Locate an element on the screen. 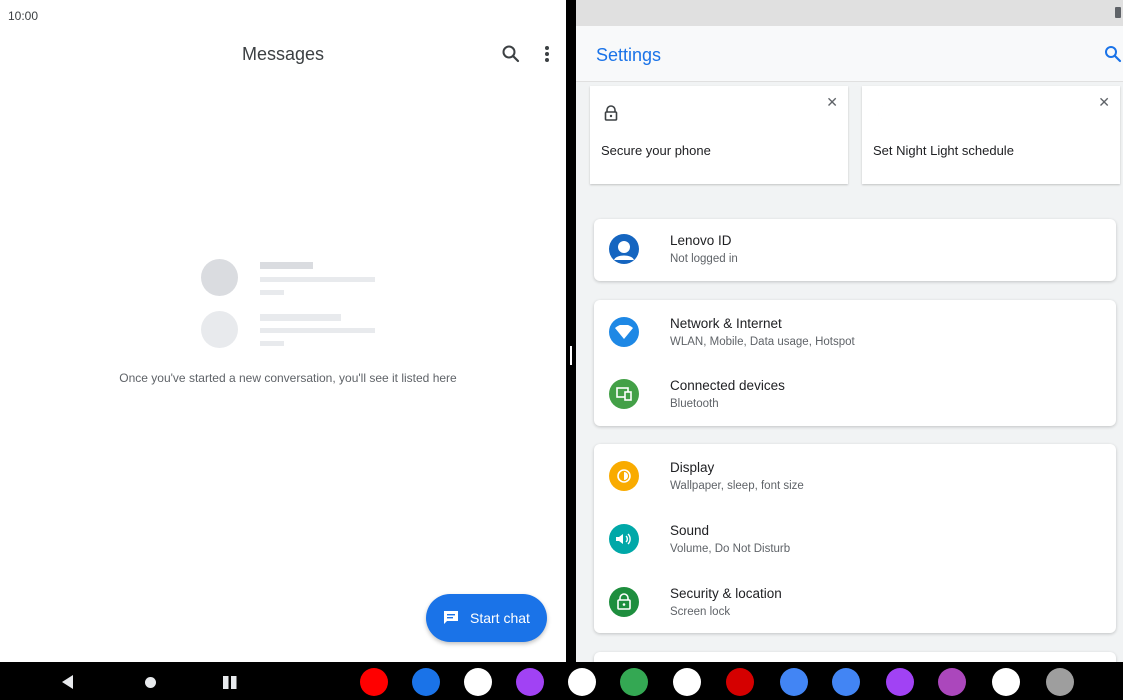  brightness-icon is located at coordinates (624, 476).